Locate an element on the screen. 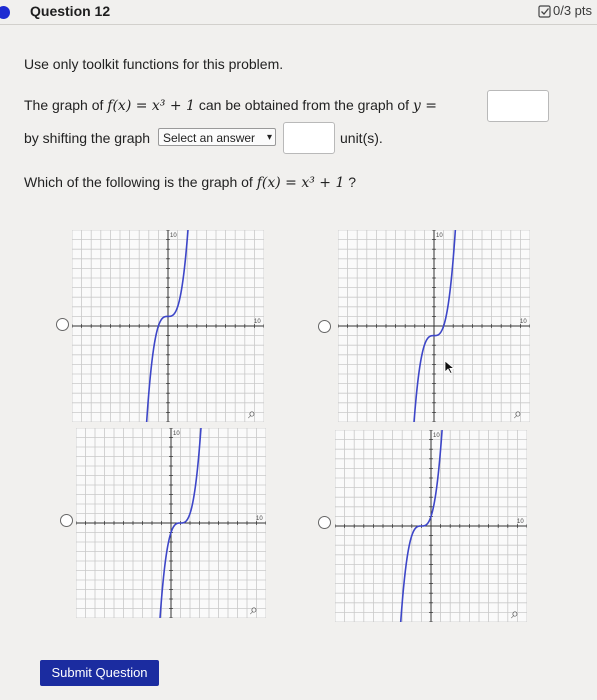 This screenshot has width=597, height=700. graph-option-a: 10 10 ⌕ is located at coordinates (168, 326).